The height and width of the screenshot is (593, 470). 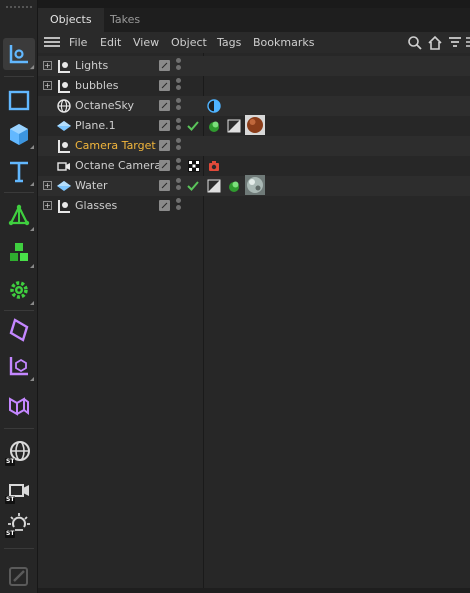 I want to click on menu-view: View, so click(x=146, y=42).